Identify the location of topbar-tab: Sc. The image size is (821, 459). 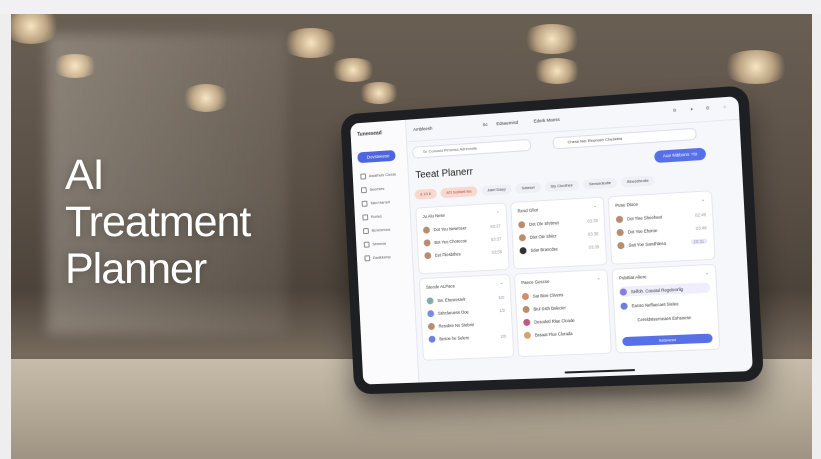
(485, 124).